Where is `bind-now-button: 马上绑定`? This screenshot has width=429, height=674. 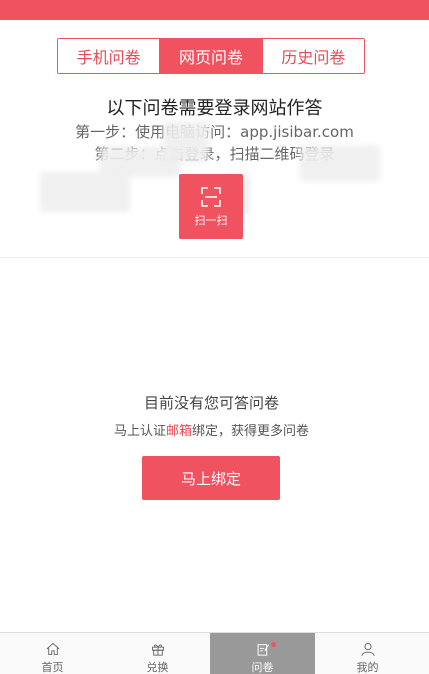 bind-now-button: 马上绑定 is located at coordinates (211, 478).